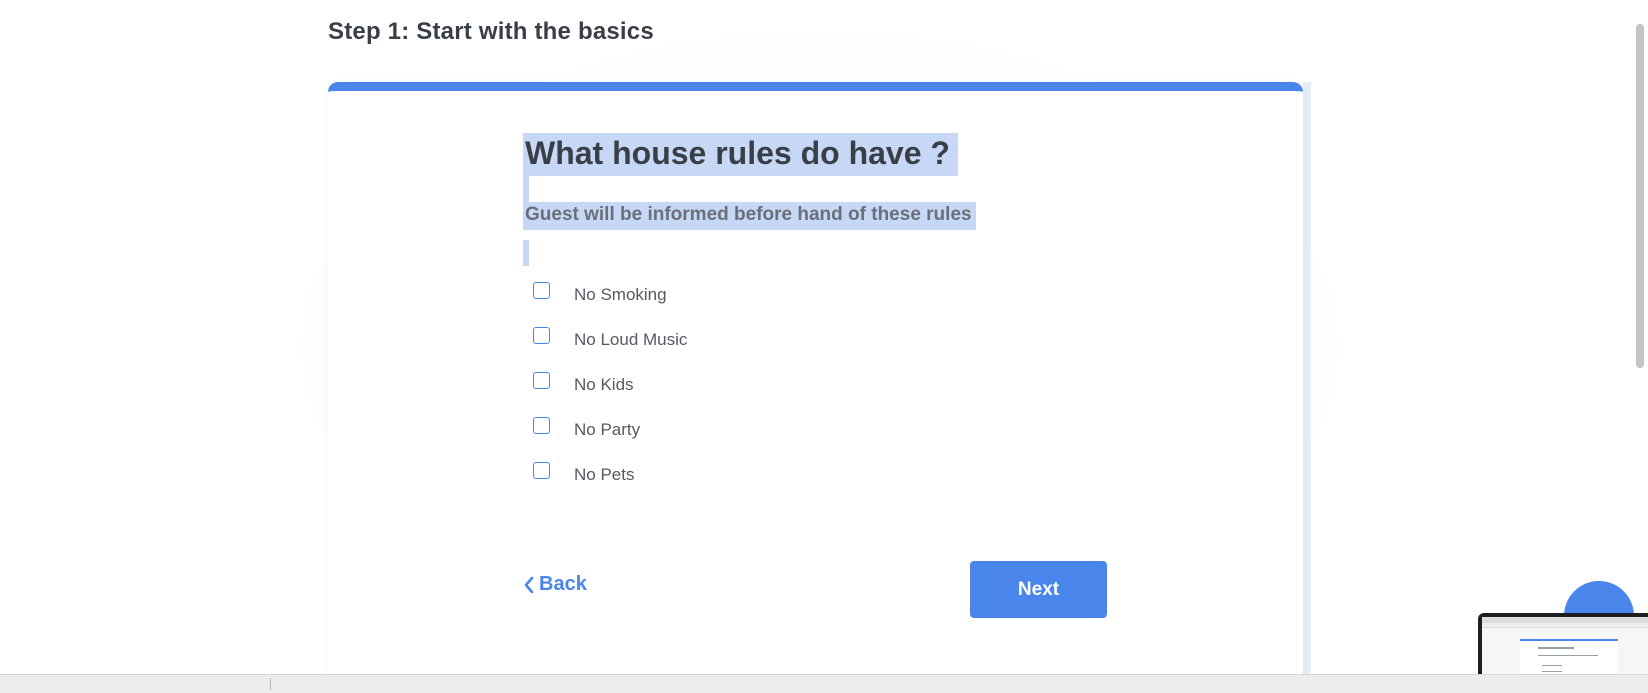 Image resolution: width=1648 pixels, height=693 pixels. Describe the element at coordinates (620, 295) in the screenshot. I see `option-label: No Smoking` at that location.